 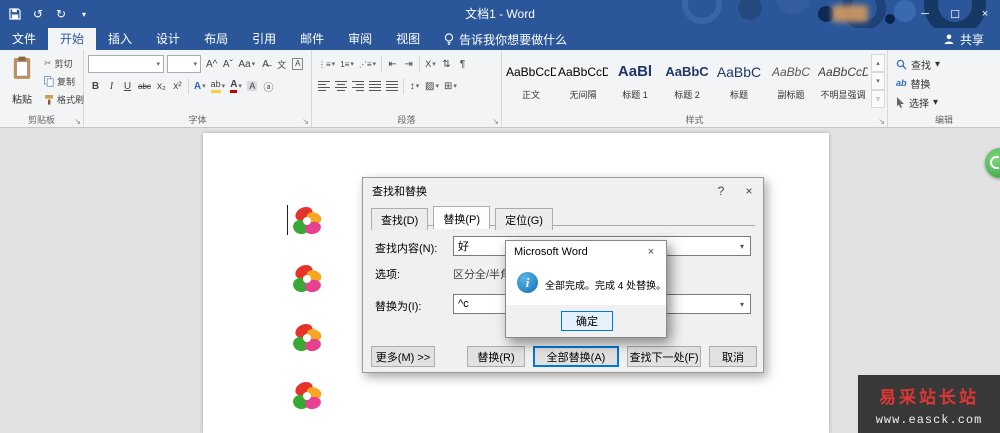 I want to click on increase-indent-button: ⇥, so click(x=408, y=64).